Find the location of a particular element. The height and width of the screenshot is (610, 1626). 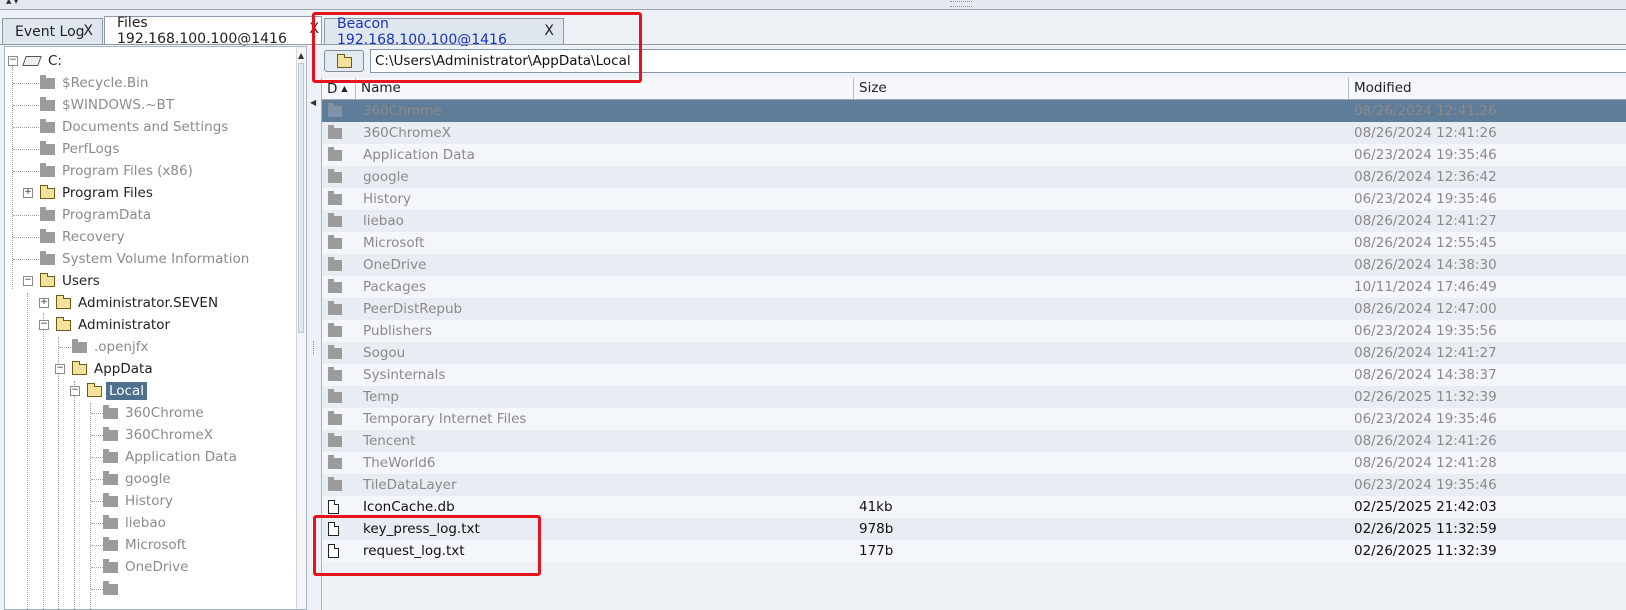

tree-item-program-files: Program Files is located at coordinates (98, 193).